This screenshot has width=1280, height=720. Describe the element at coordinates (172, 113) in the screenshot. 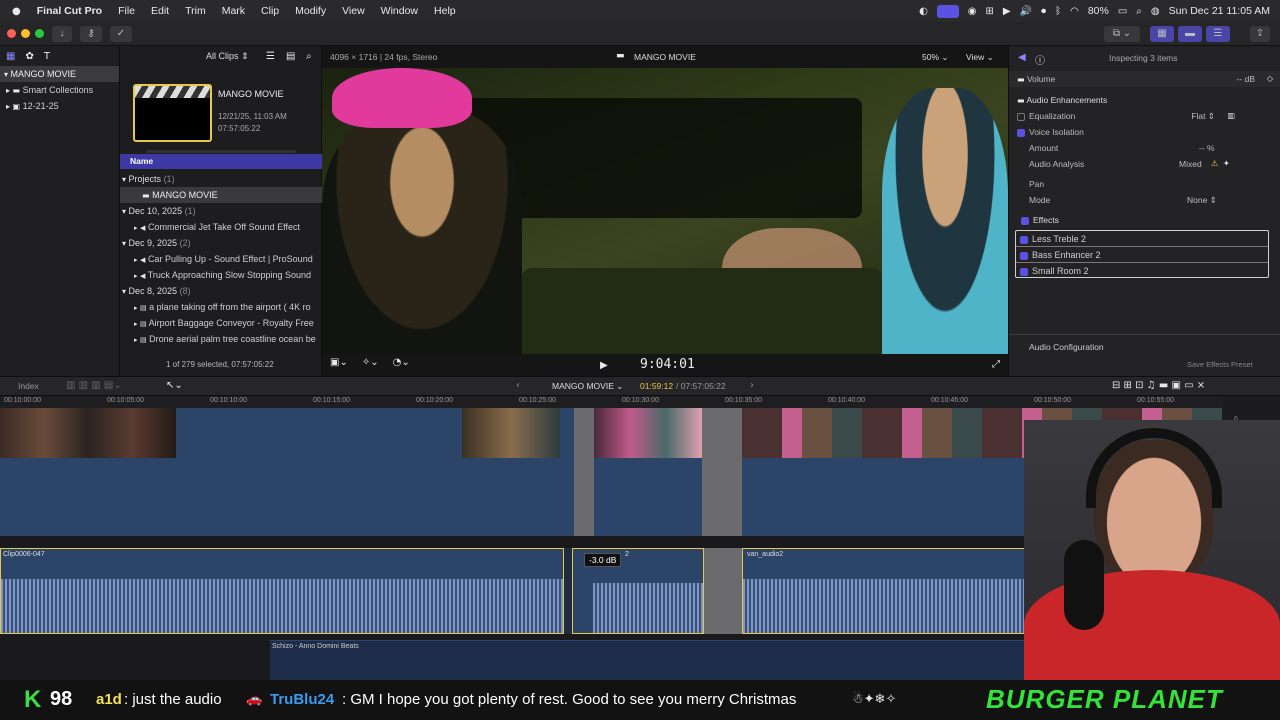

I see `project-thumbnail` at that location.